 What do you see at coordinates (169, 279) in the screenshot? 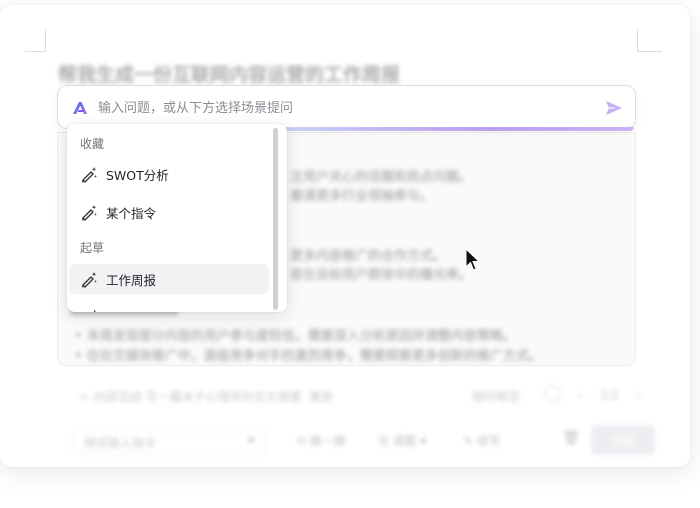
I see `dropdown-item-weekly-report: 工作周报` at bounding box center [169, 279].